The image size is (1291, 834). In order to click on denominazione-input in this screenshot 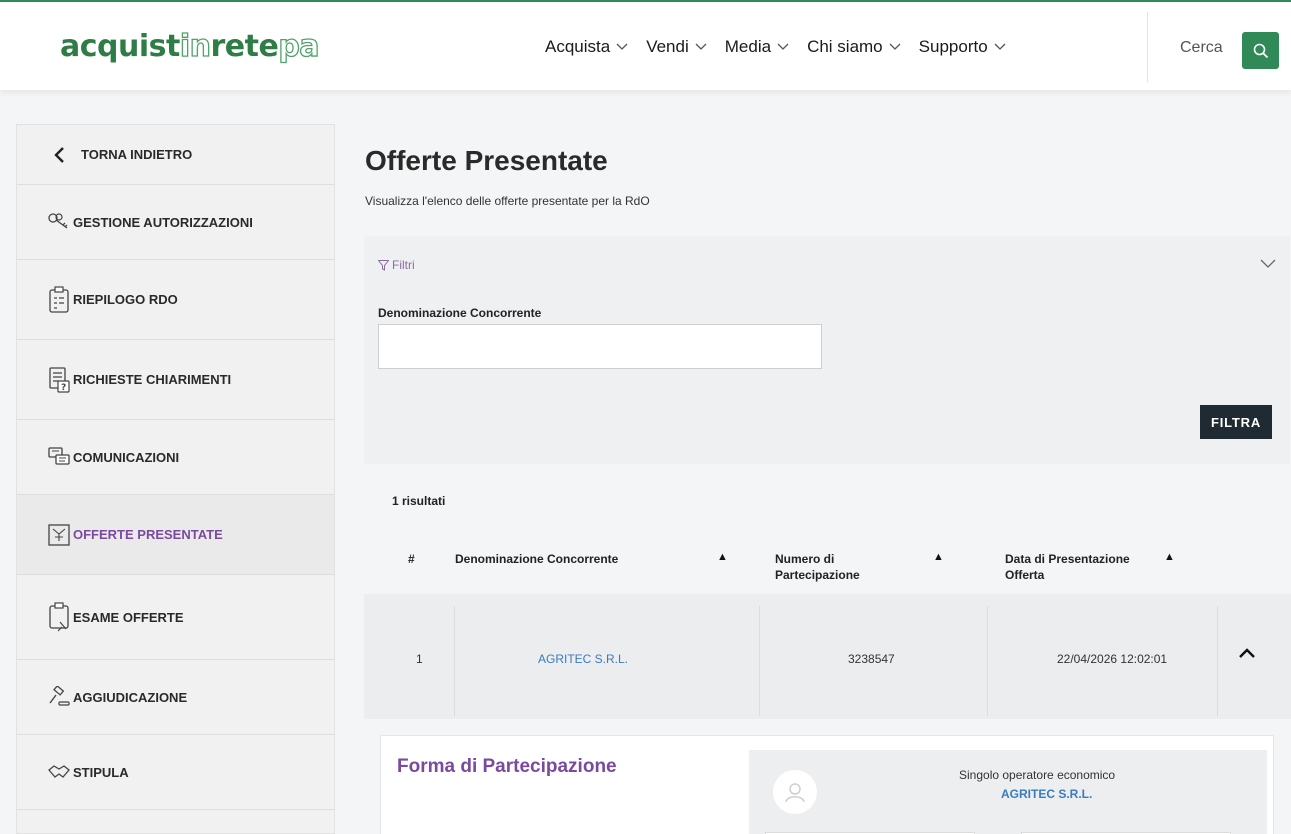, I will do `click(600, 346)`.